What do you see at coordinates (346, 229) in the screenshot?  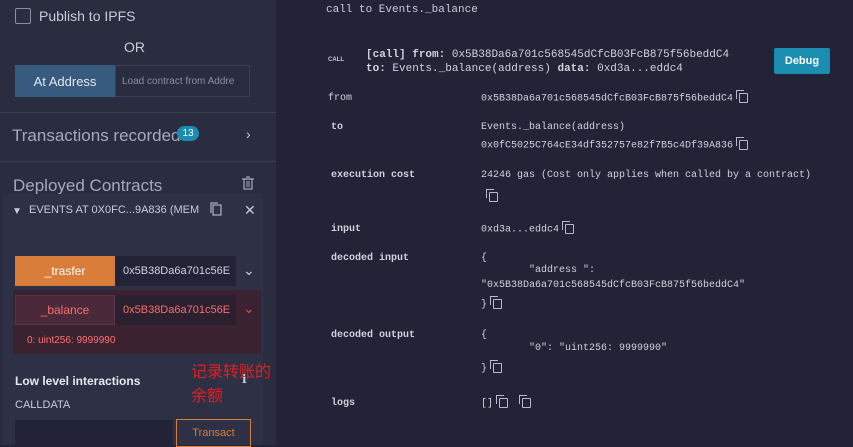 I see `row-key-input: input` at bounding box center [346, 229].